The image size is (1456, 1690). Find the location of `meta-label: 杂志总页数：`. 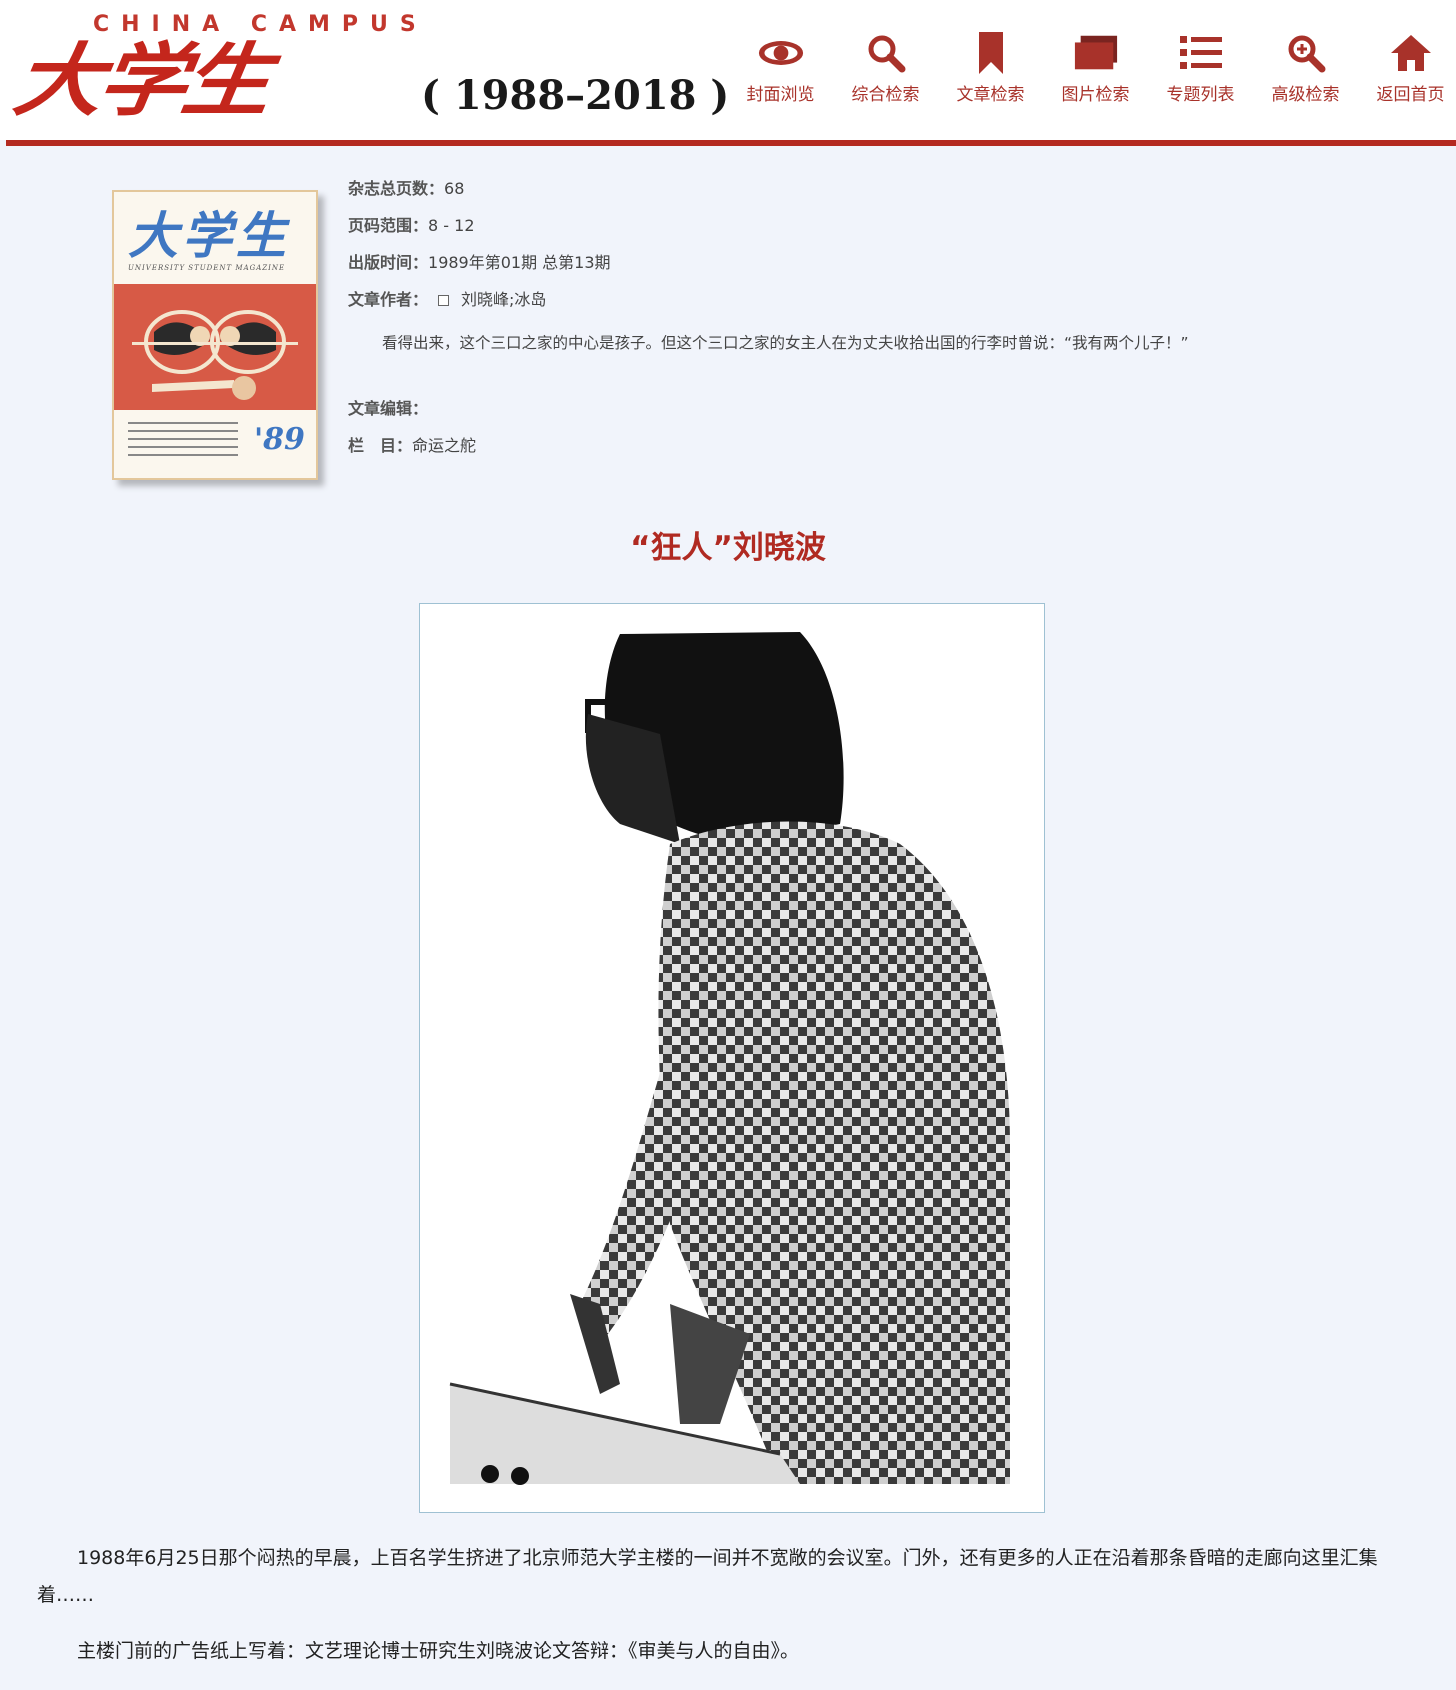

meta-label: 杂志总页数： is located at coordinates (396, 188).